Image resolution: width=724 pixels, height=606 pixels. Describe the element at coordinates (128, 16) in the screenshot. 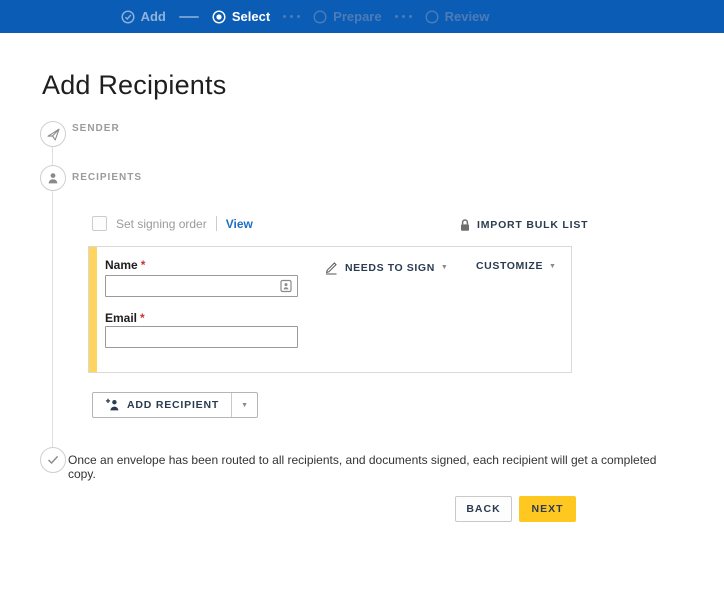

I see `check-circle-icon` at that location.